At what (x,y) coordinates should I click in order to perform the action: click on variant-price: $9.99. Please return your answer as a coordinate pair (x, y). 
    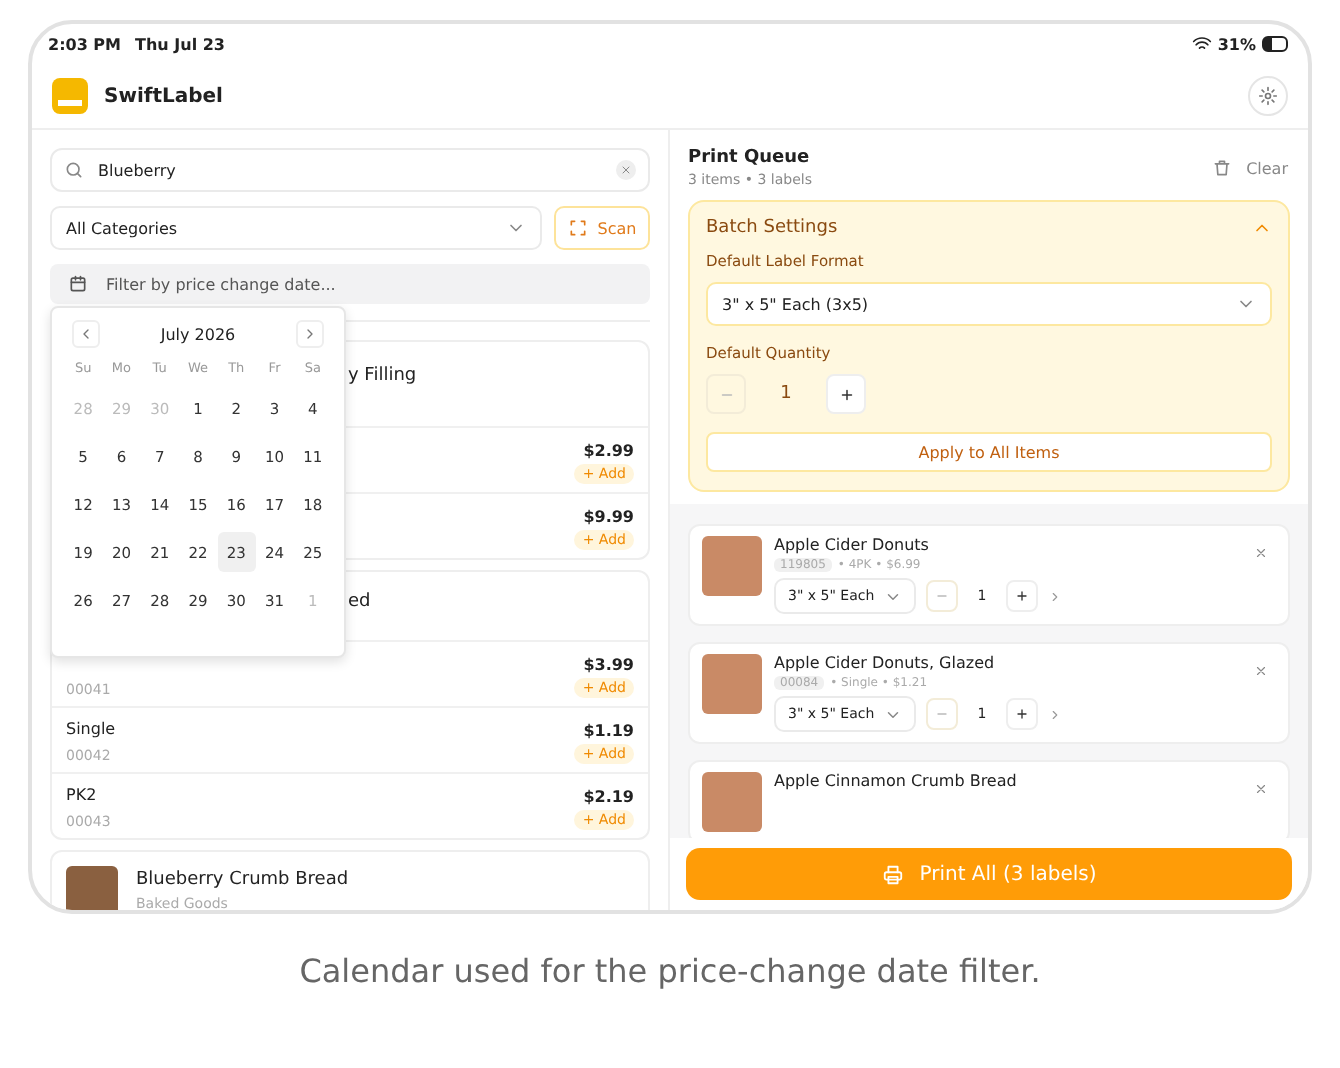
    Looking at the image, I should click on (608, 517).